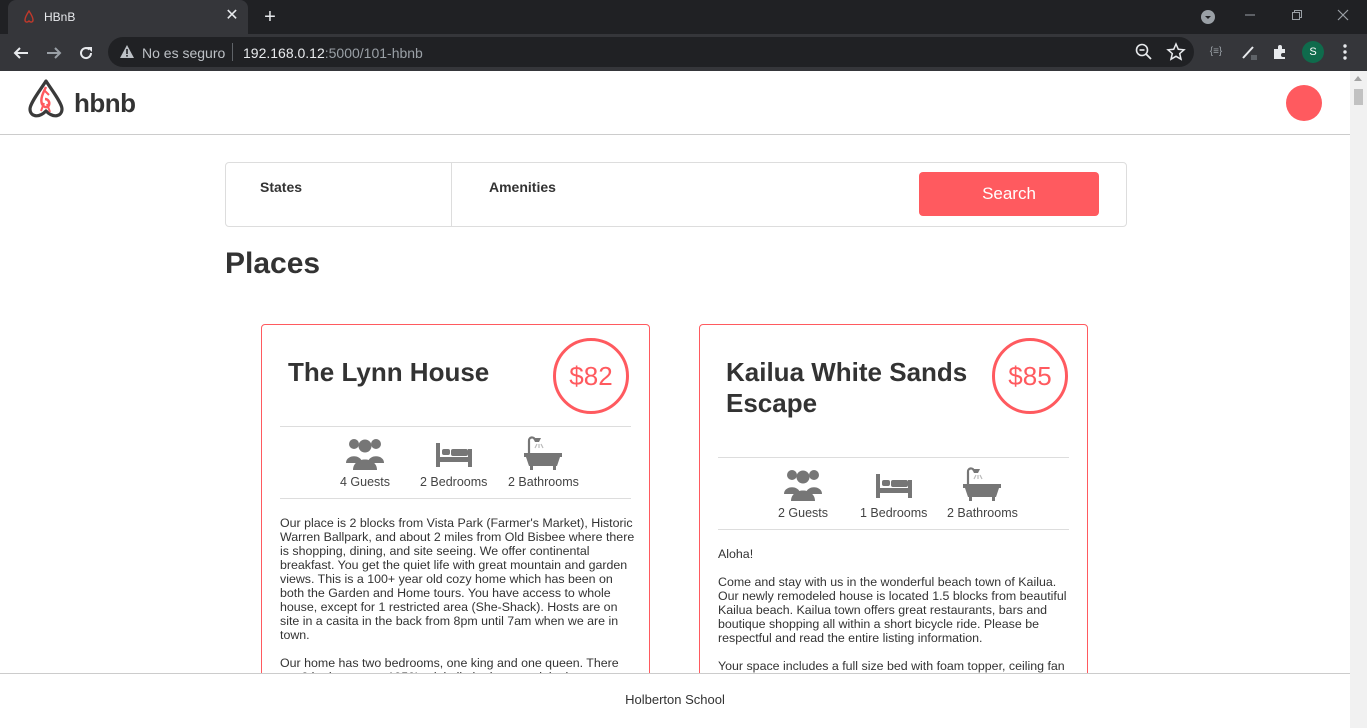 This screenshot has height=728, width=1367. I want to click on place-name: The Lynn House, so click(389, 372).